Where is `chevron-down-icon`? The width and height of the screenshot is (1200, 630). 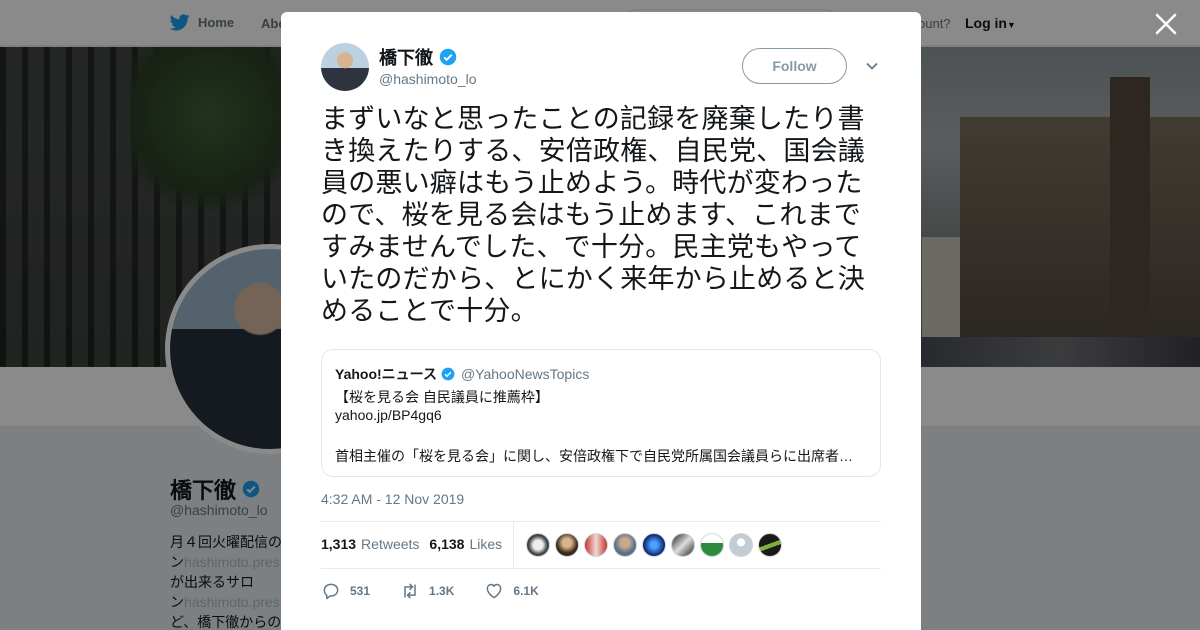 chevron-down-icon is located at coordinates (872, 66).